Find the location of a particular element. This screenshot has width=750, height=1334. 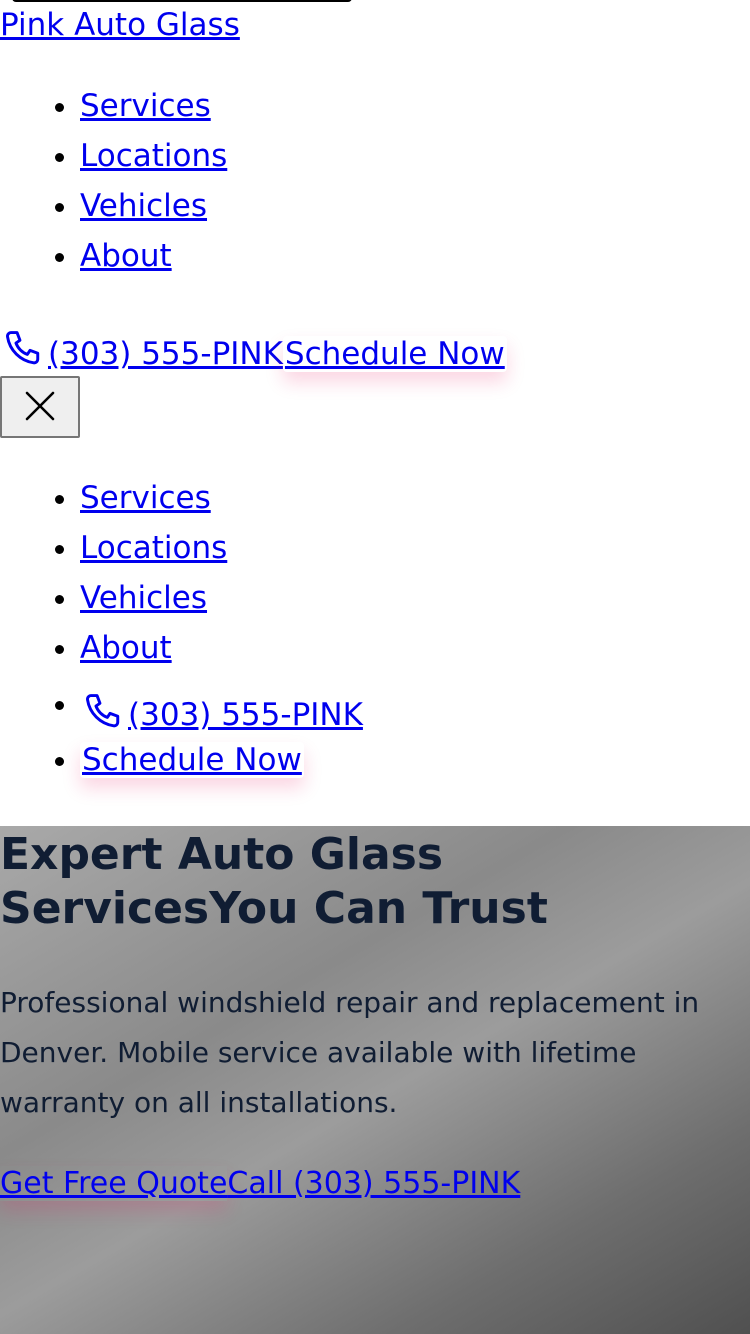

header-actions: (303) 555-PINK Schedule Now is located at coordinates (253, 344).